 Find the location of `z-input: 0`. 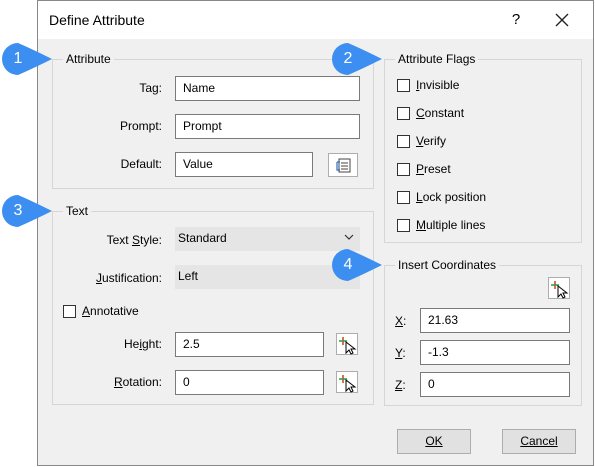

z-input: 0 is located at coordinates (495, 384).